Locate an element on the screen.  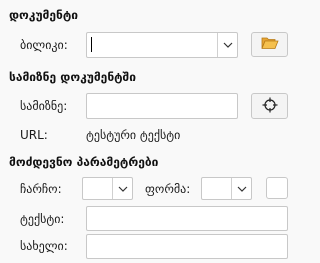
name-input is located at coordinates (187, 246).